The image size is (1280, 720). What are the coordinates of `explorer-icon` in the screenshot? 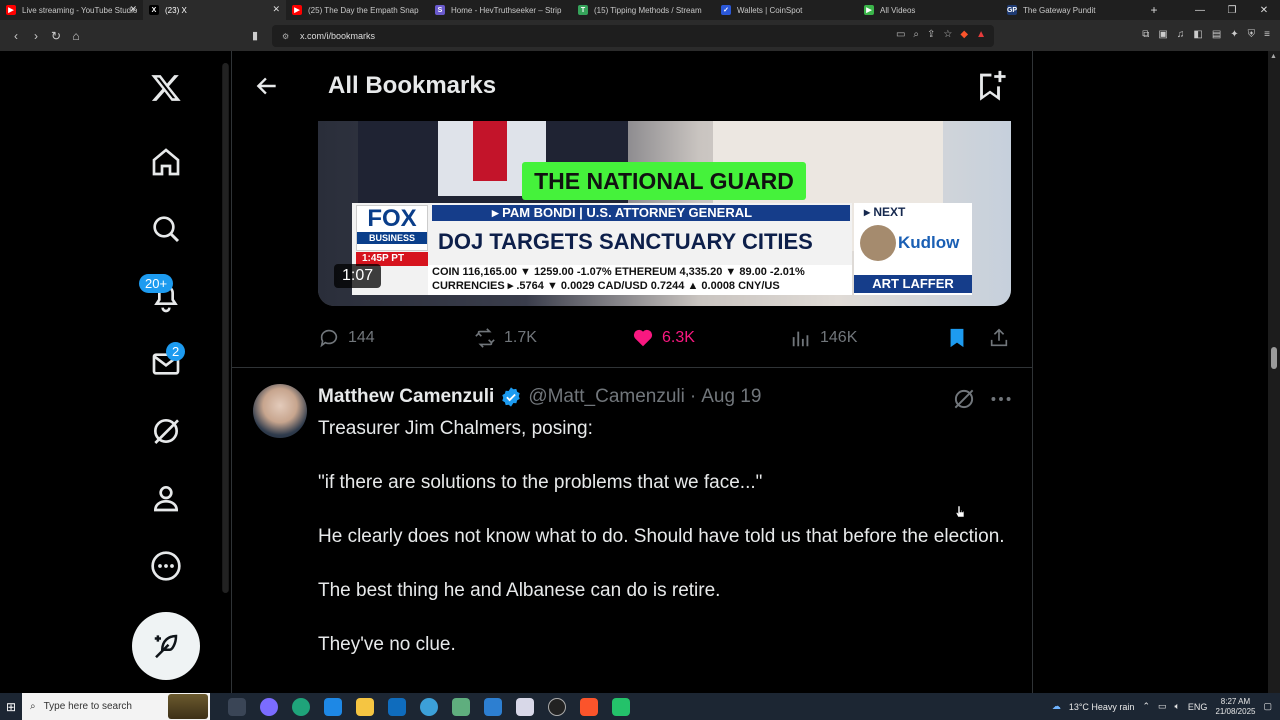 It's located at (365, 706).